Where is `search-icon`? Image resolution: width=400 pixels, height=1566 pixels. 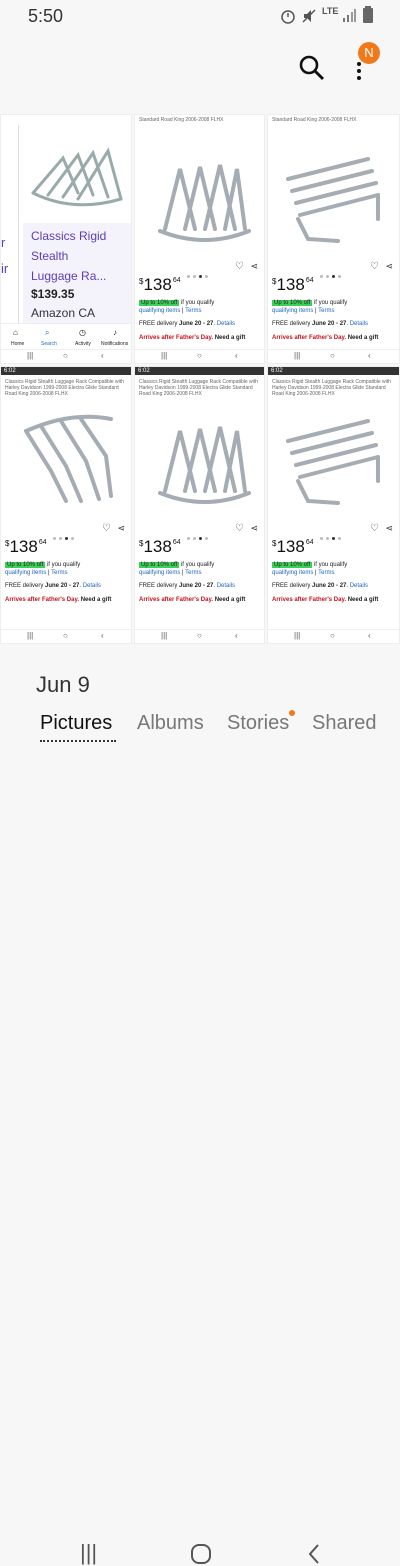
search-icon is located at coordinates (312, 68).